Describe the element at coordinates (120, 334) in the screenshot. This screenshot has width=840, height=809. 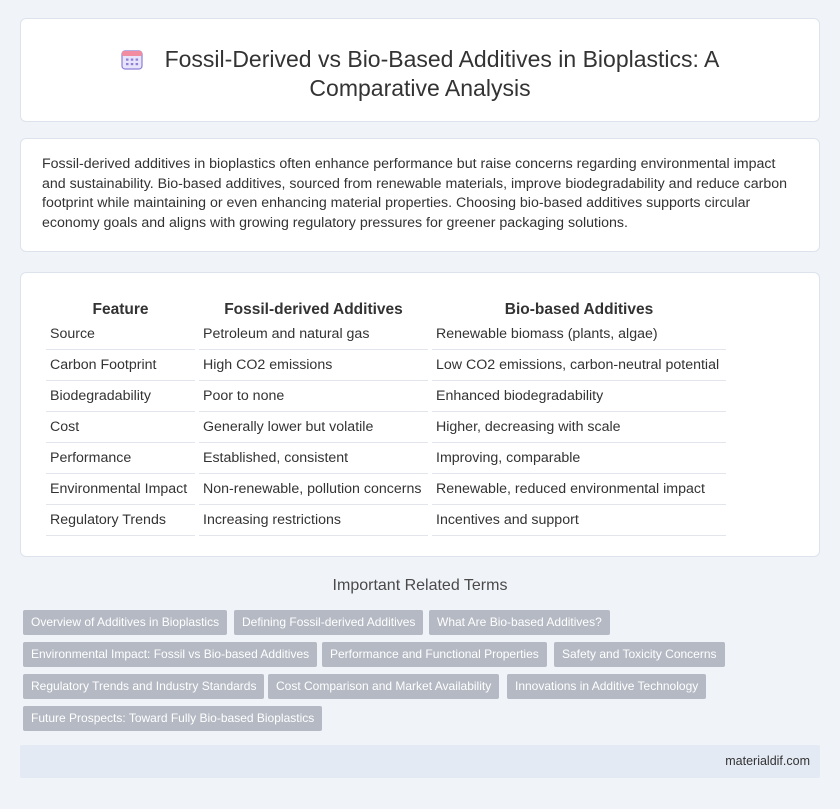
I see `table-cell: Source` at that location.